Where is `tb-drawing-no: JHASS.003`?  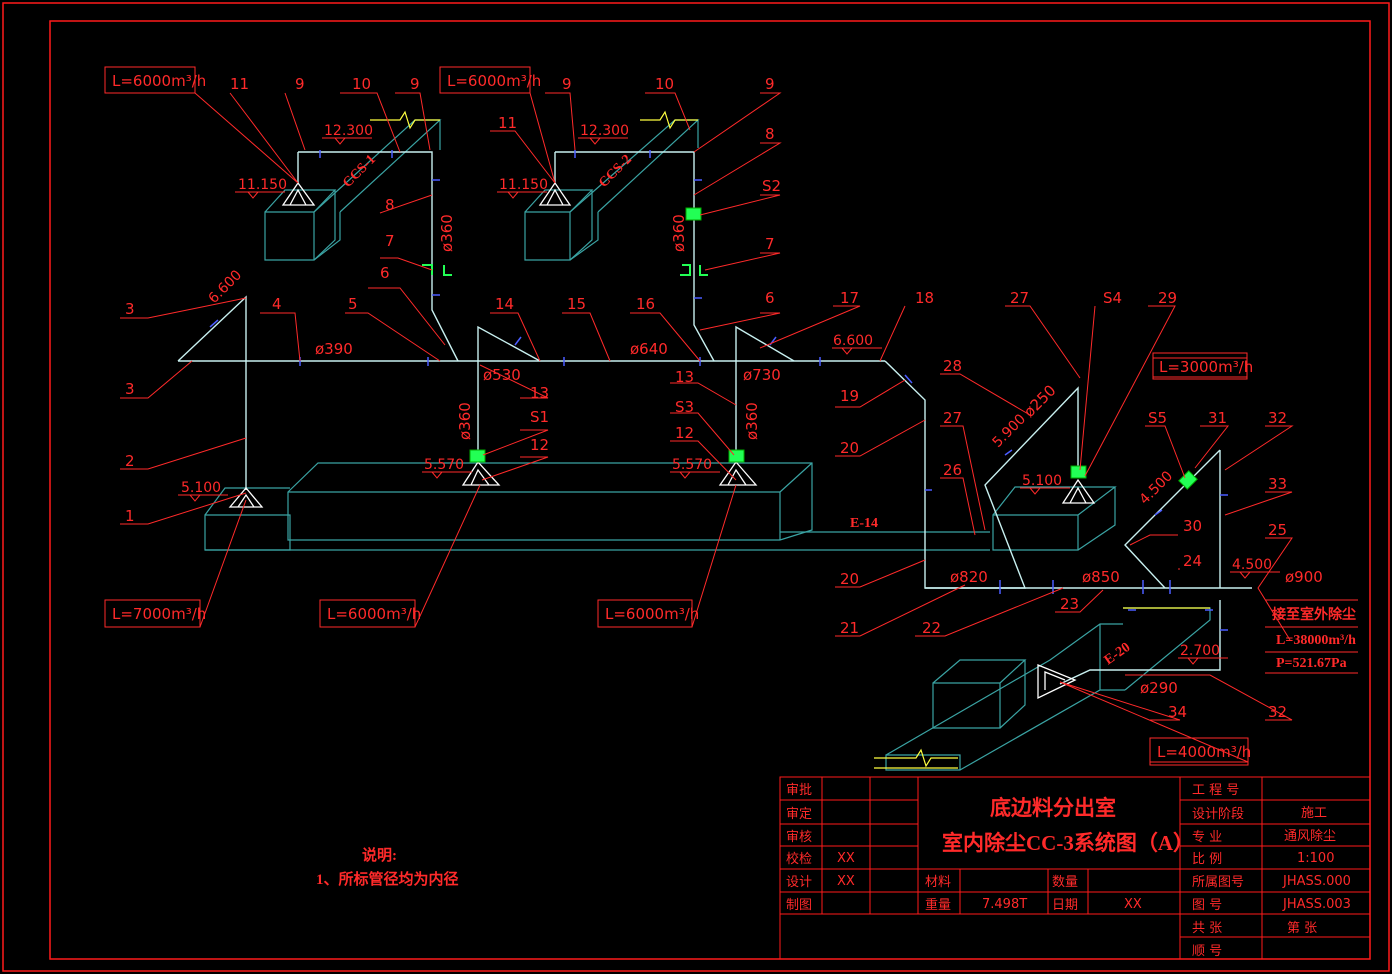
tb-drawing-no: JHASS.003 is located at coordinates (1316, 904).